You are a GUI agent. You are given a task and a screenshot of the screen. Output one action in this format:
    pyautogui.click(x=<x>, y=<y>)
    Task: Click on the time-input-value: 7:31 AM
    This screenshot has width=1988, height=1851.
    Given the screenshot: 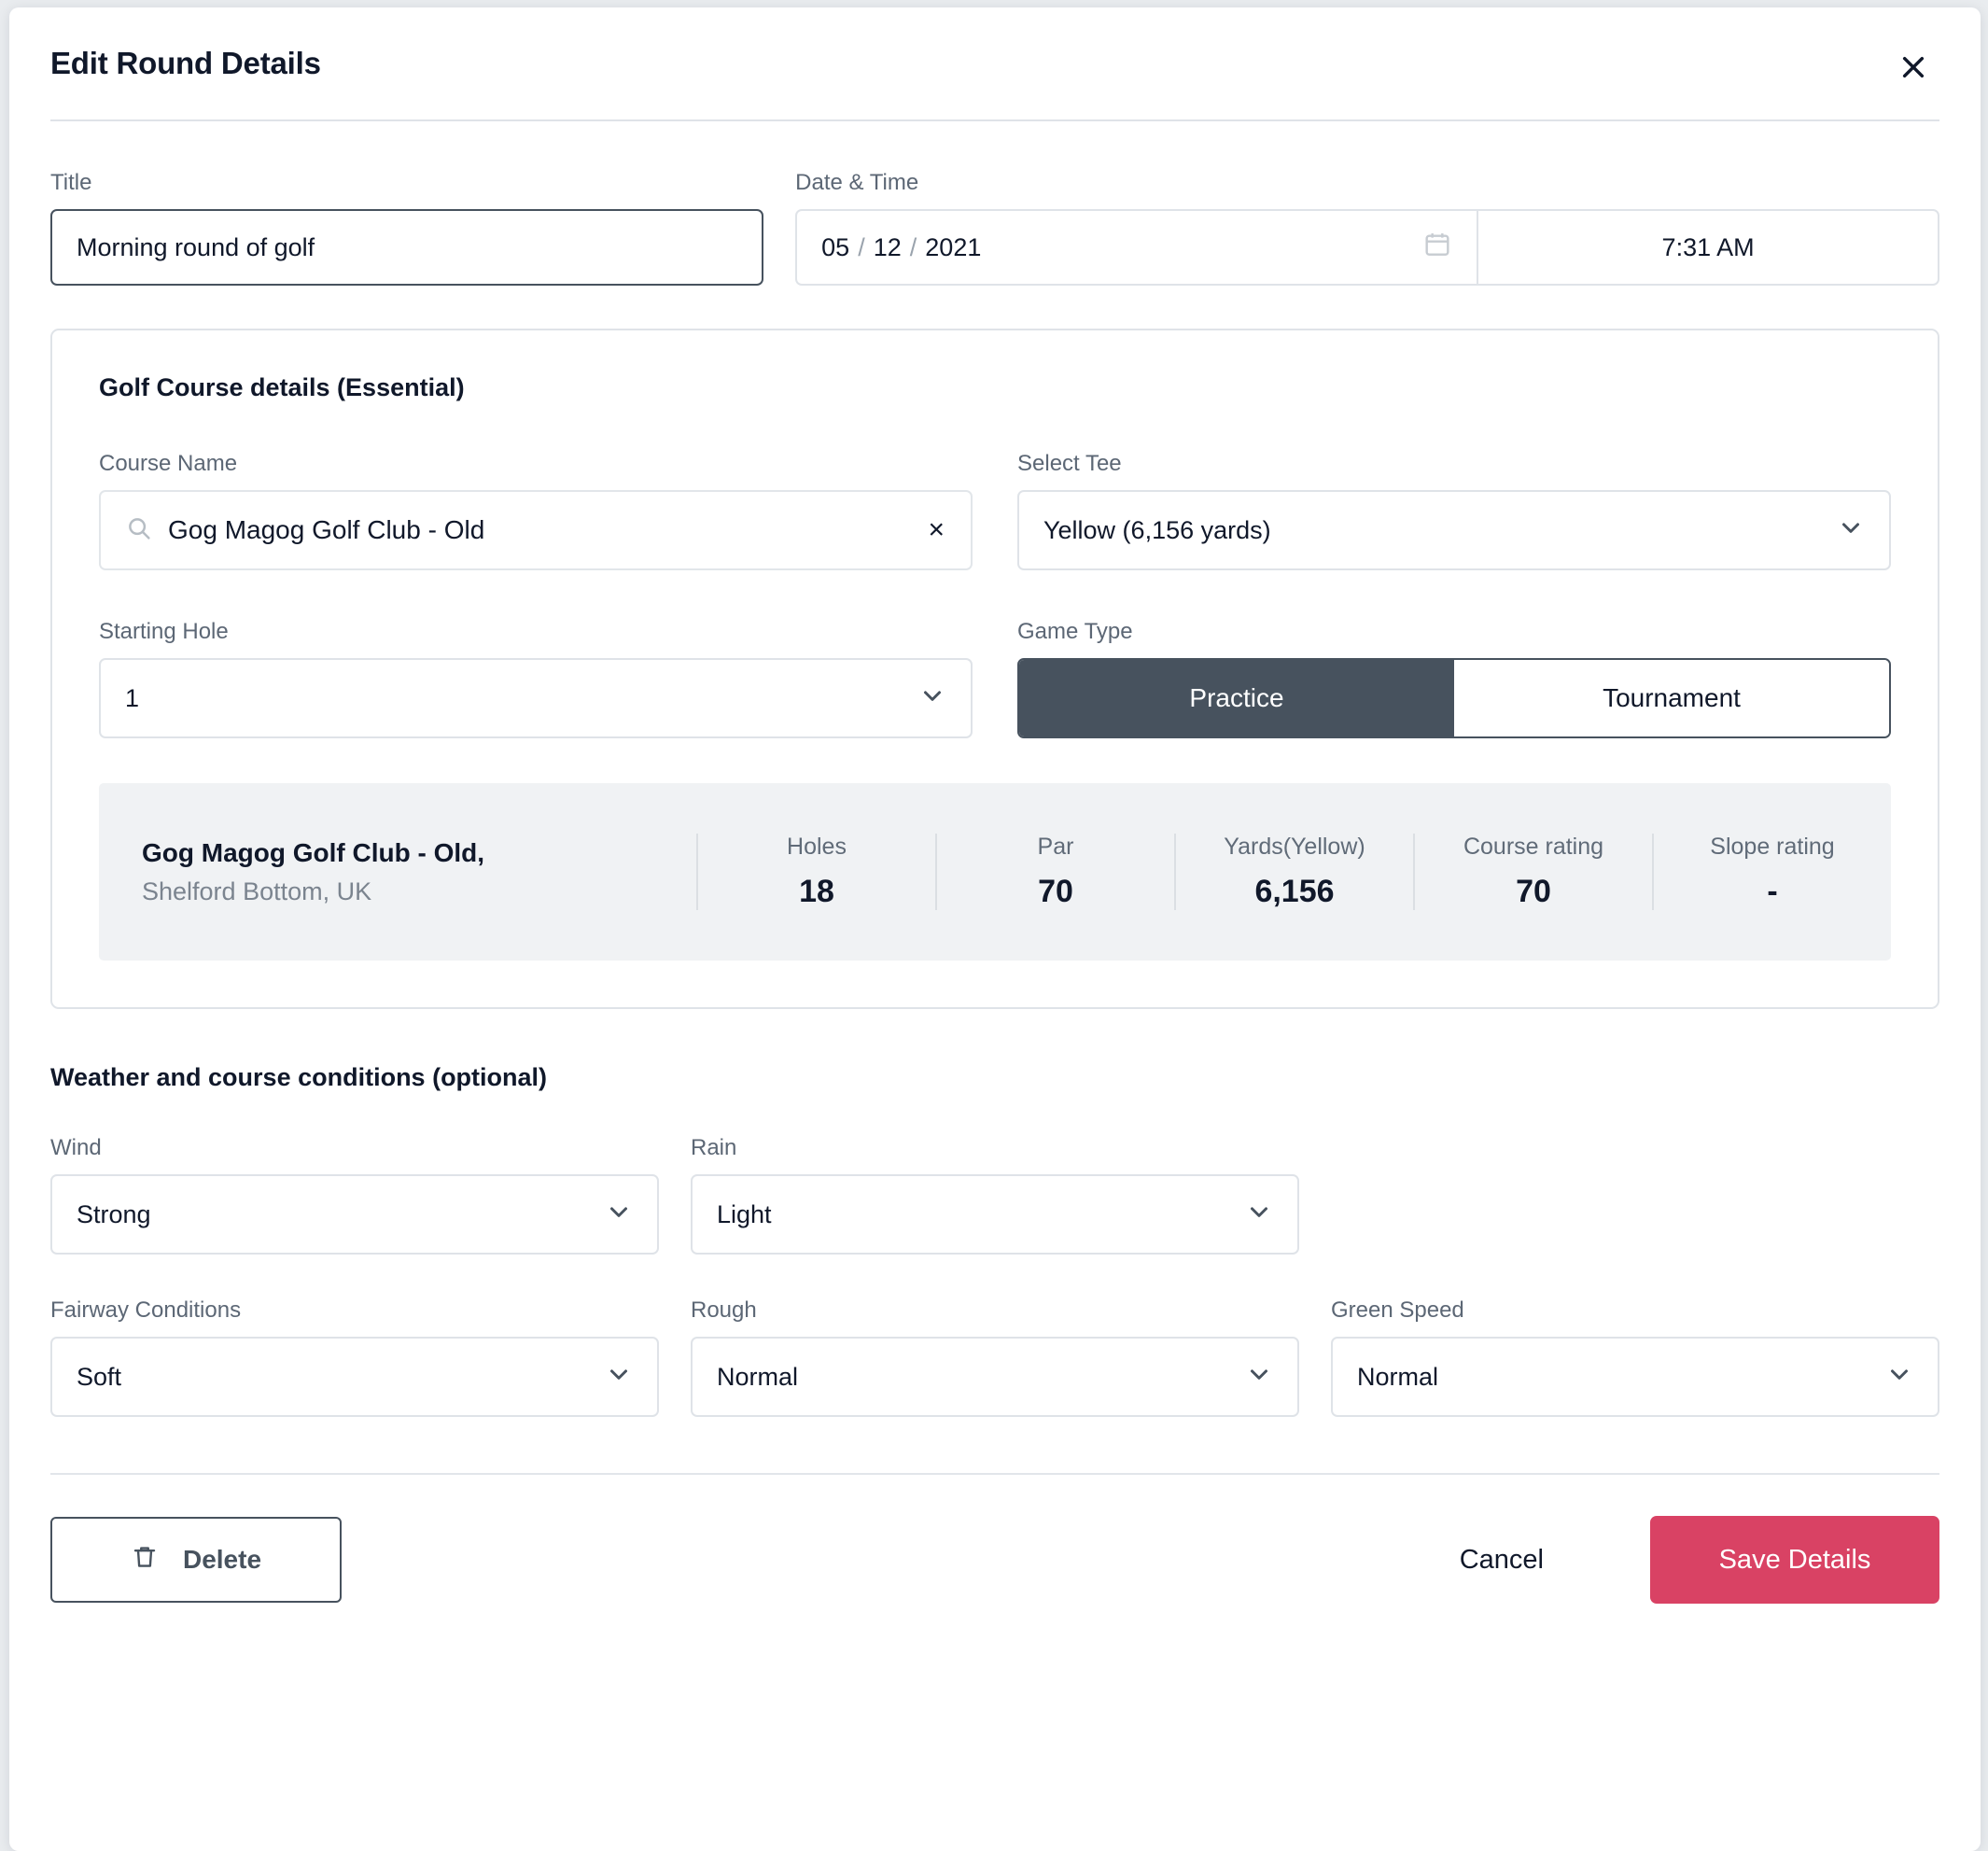 What is the action you would take?
    pyautogui.click(x=1708, y=246)
    